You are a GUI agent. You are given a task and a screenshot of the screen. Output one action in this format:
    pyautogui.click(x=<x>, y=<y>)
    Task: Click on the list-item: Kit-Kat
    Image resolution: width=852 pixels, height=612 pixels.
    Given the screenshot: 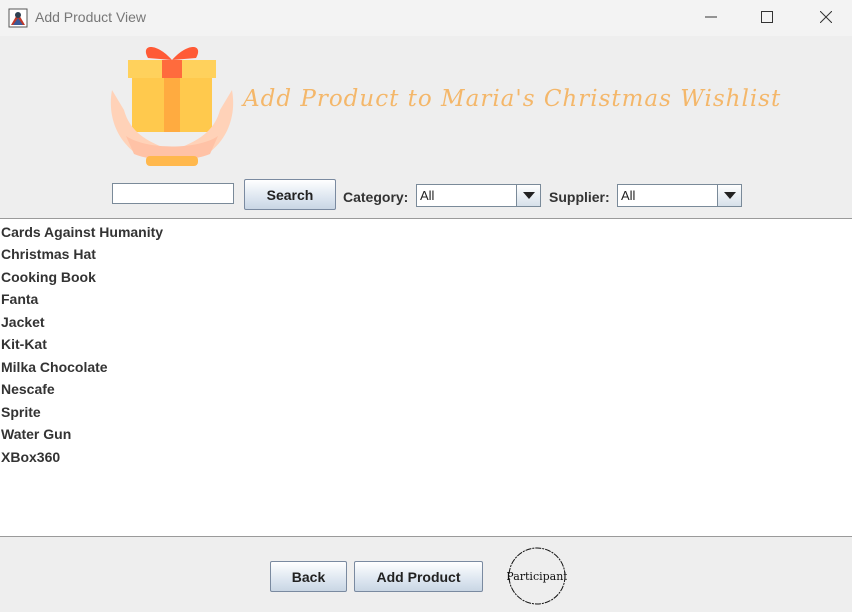 What is the action you would take?
    pyautogui.click(x=24, y=344)
    